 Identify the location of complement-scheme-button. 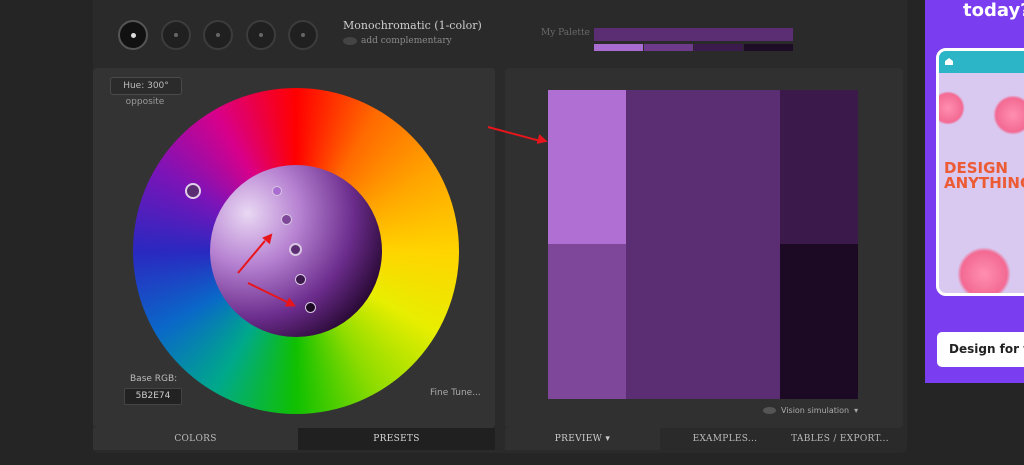
(176, 35).